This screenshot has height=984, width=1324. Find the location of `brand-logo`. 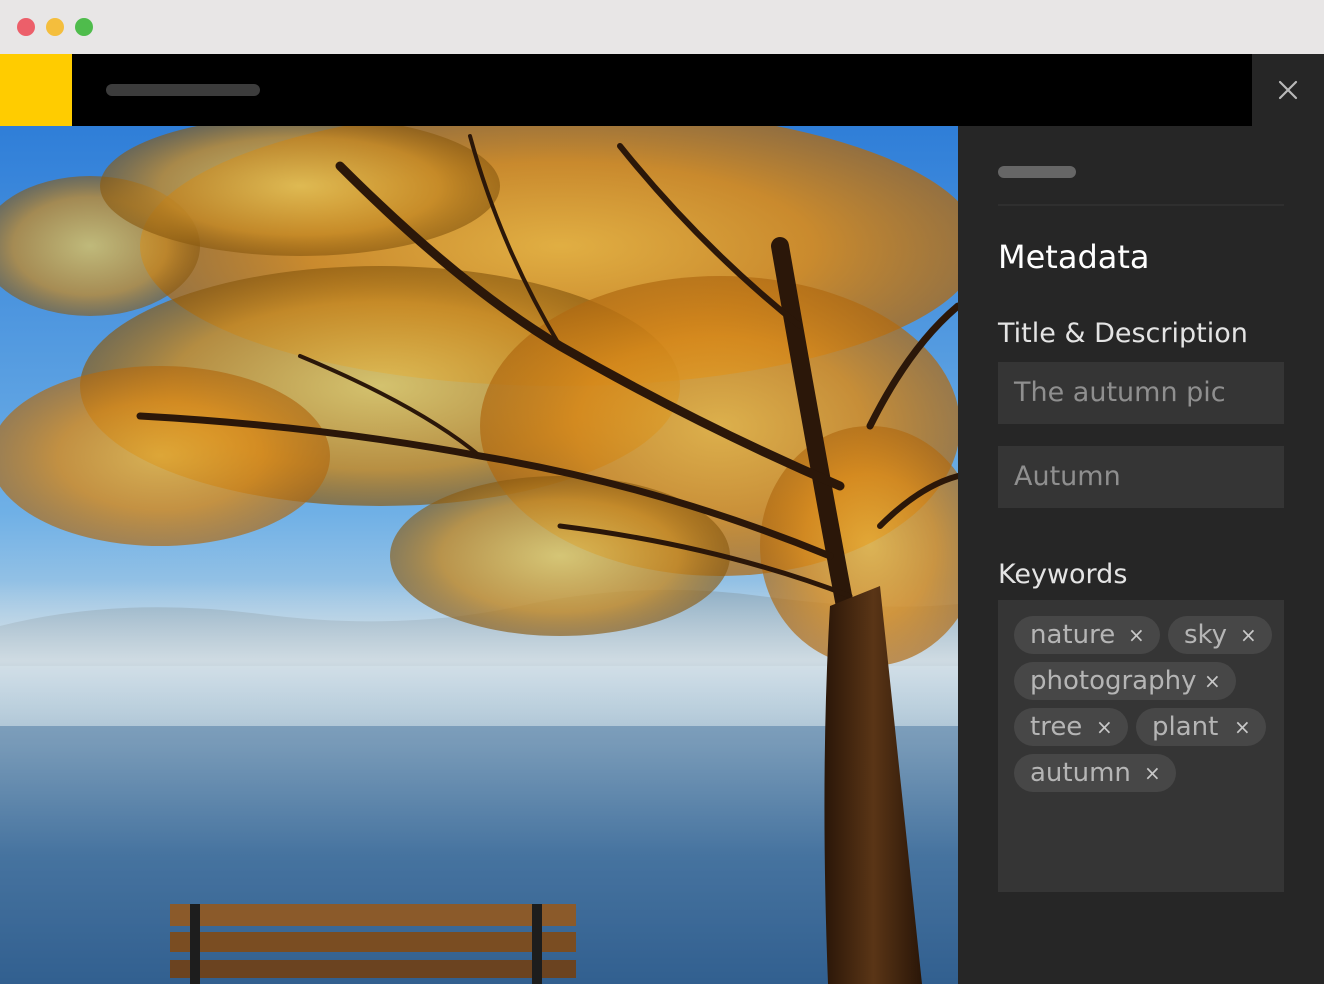

brand-logo is located at coordinates (36, 90).